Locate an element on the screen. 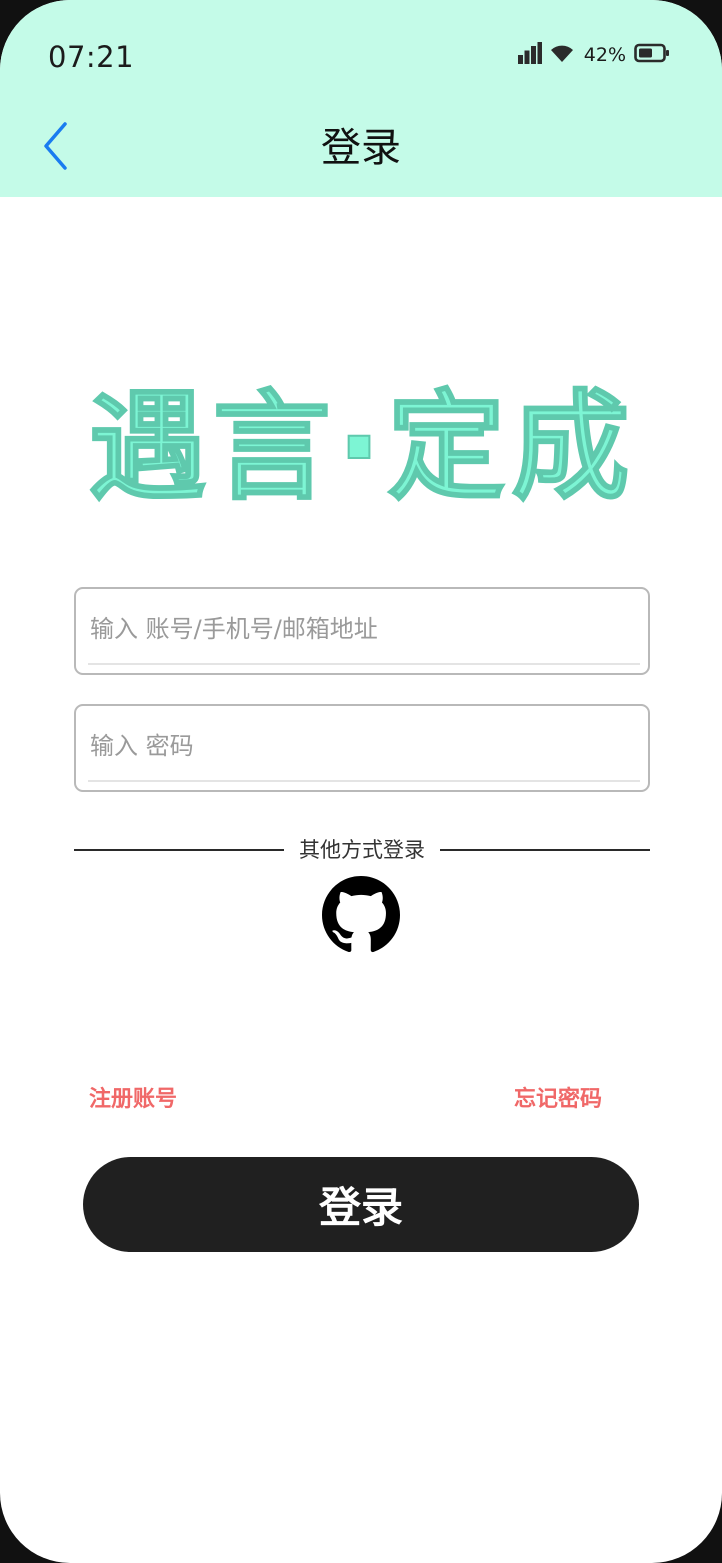 The image size is (722, 1563). chevron-left-icon is located at coordinates (56, 148).